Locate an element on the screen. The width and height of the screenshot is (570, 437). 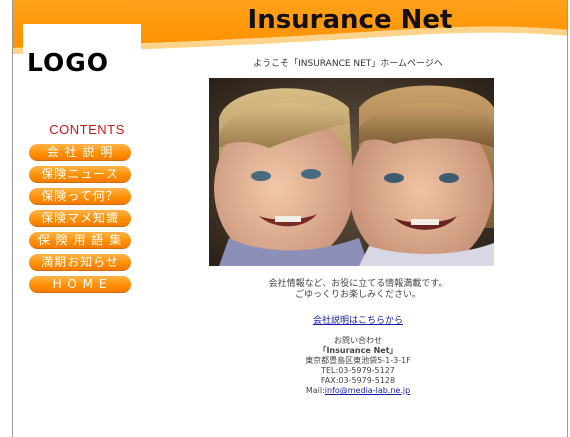
contents-heading: CONTENTS is located at coordinates (87, 129).